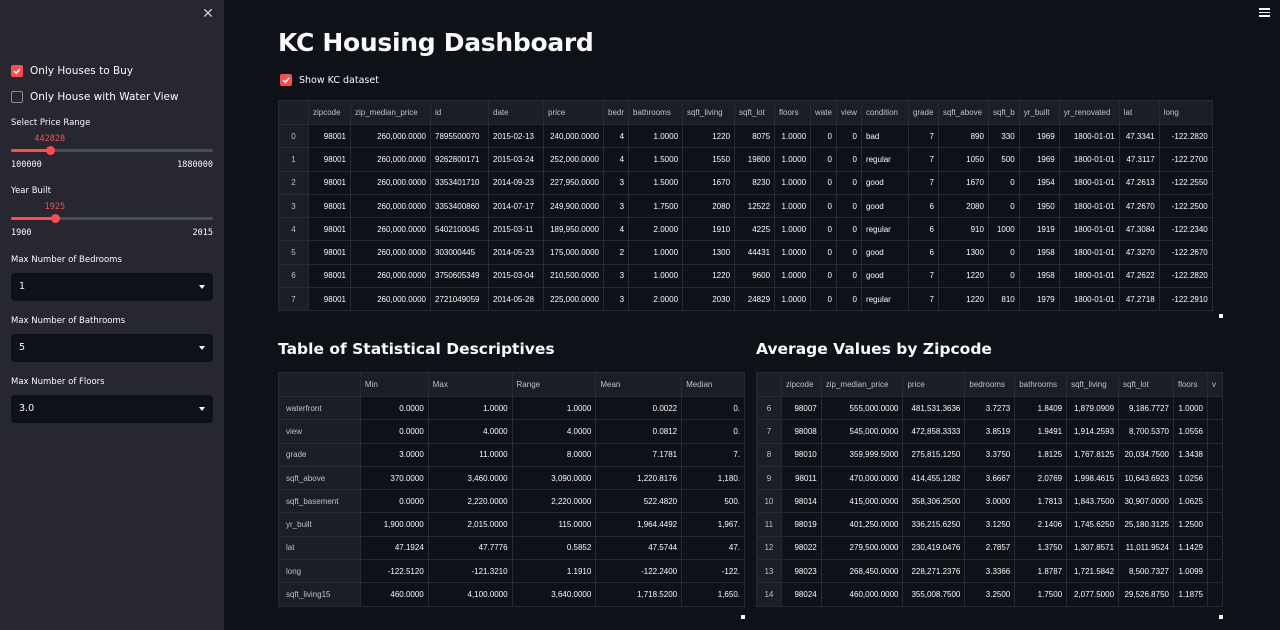  I want to click on table-cell: 810, so click(1003, 299).